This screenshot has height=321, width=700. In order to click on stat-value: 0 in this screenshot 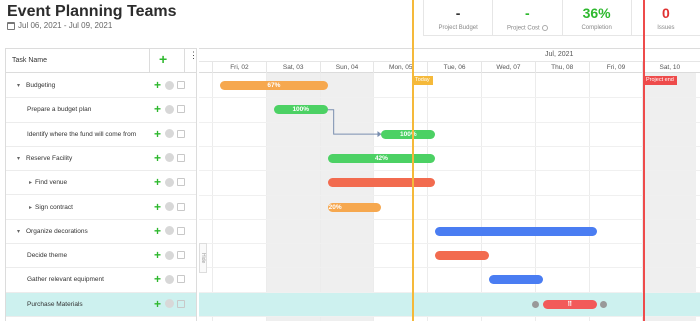, I will do `click(665, 13)`.